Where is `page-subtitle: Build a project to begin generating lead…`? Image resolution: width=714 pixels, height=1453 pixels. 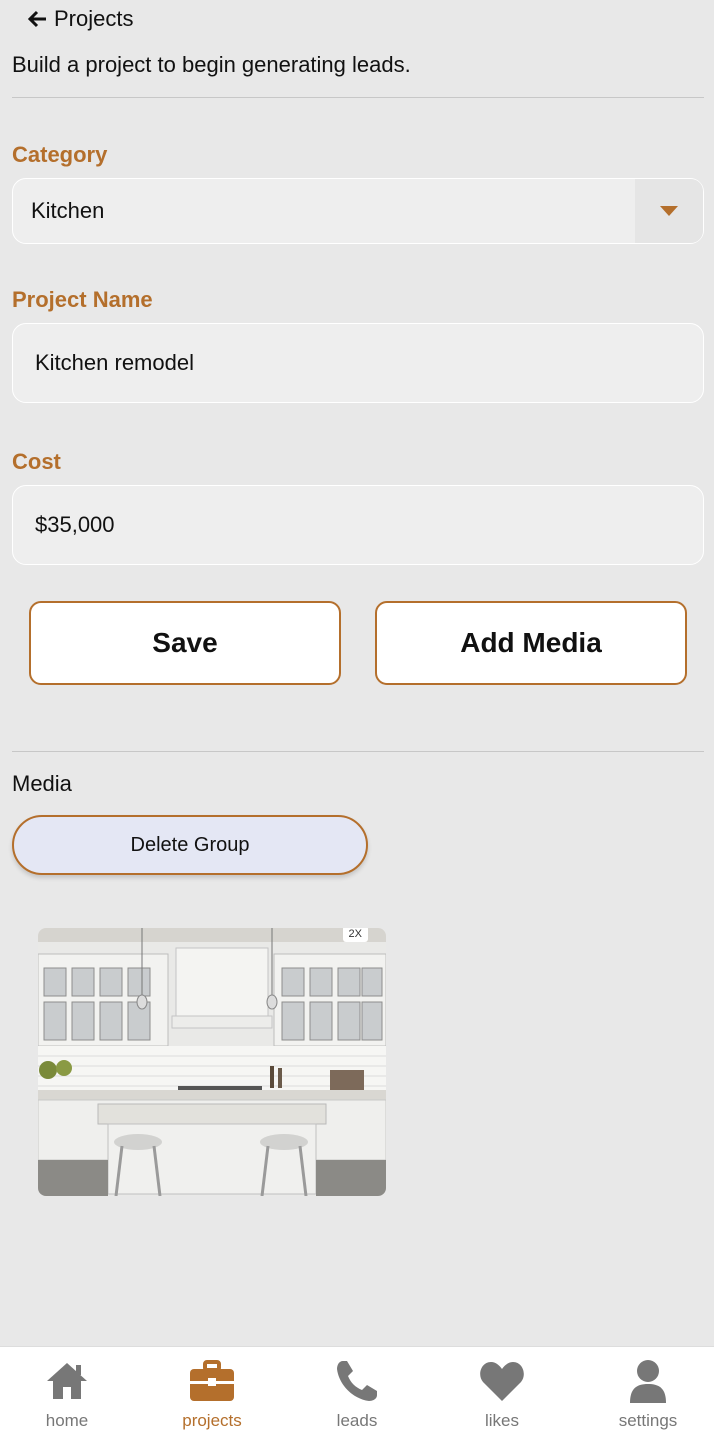 page-subtitle: Build a project to begin generating lead… is located at coordinates (211, 64).